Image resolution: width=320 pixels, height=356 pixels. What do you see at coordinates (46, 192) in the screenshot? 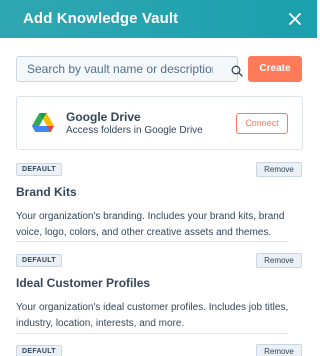
I see `vault-title: Brand Kits` at bounding box center [46, 192].